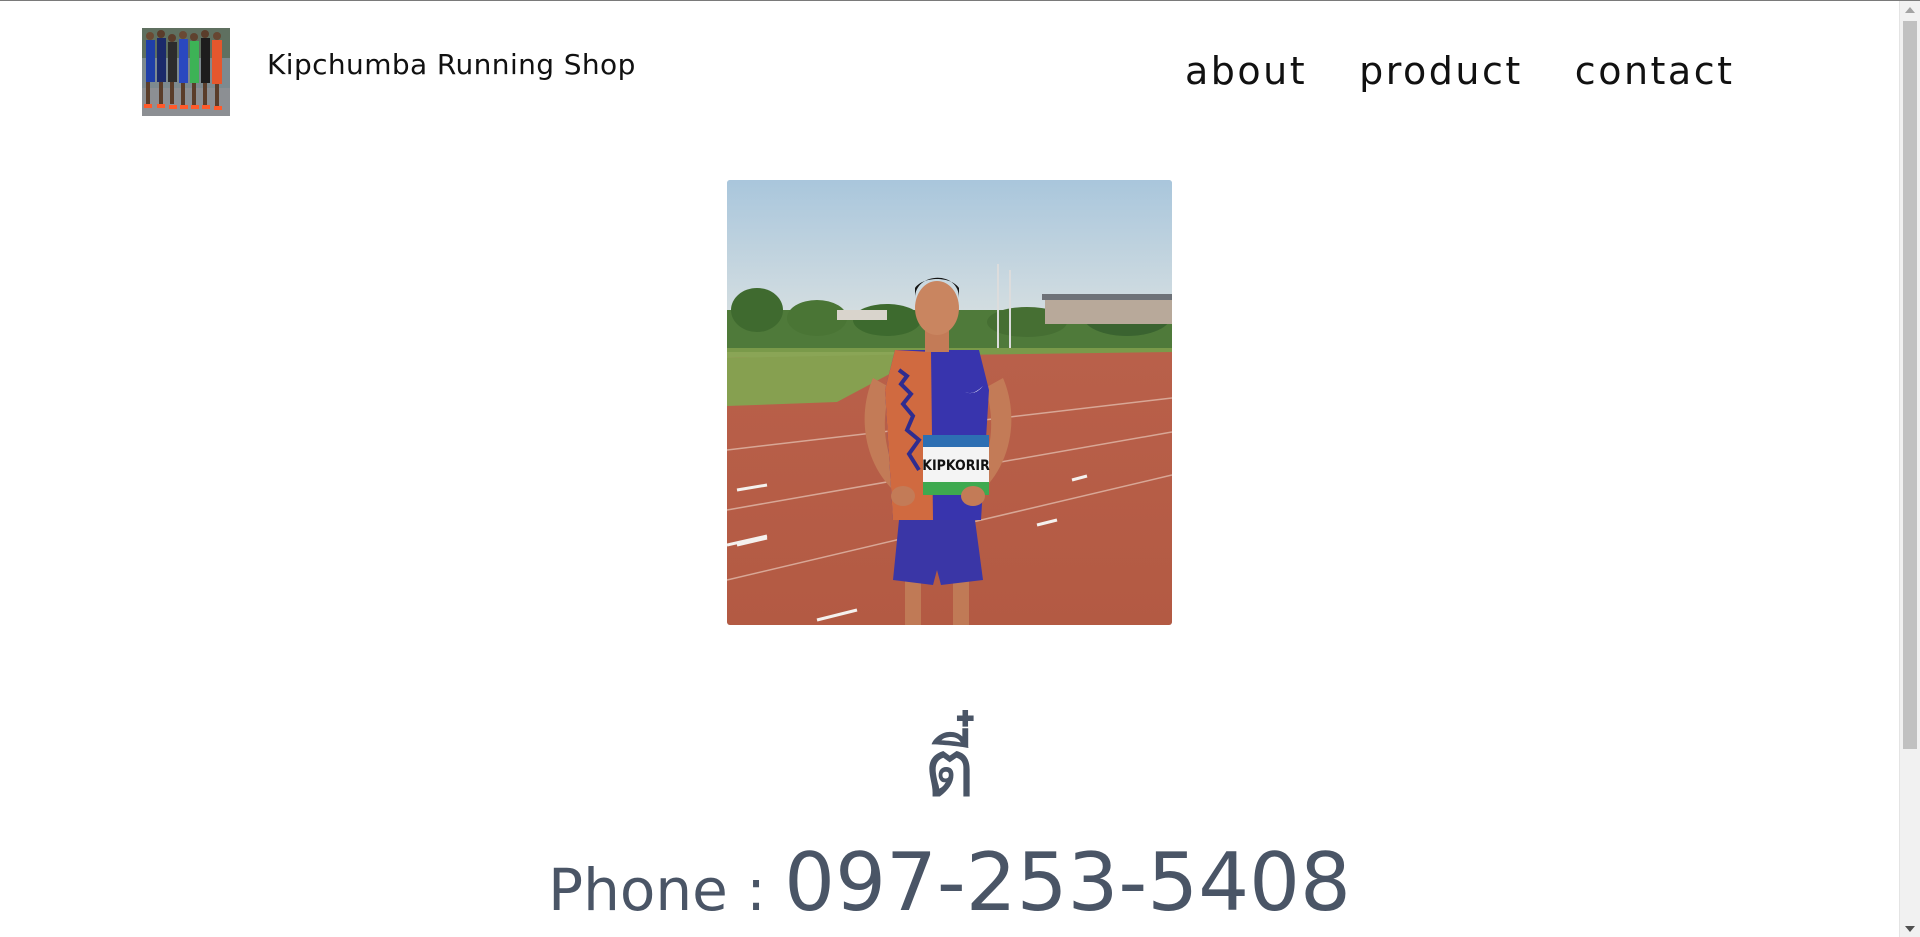 The image size is (1920, 937). I want to click on site-title: Kipchumba Running Shop, so click(451, 64).